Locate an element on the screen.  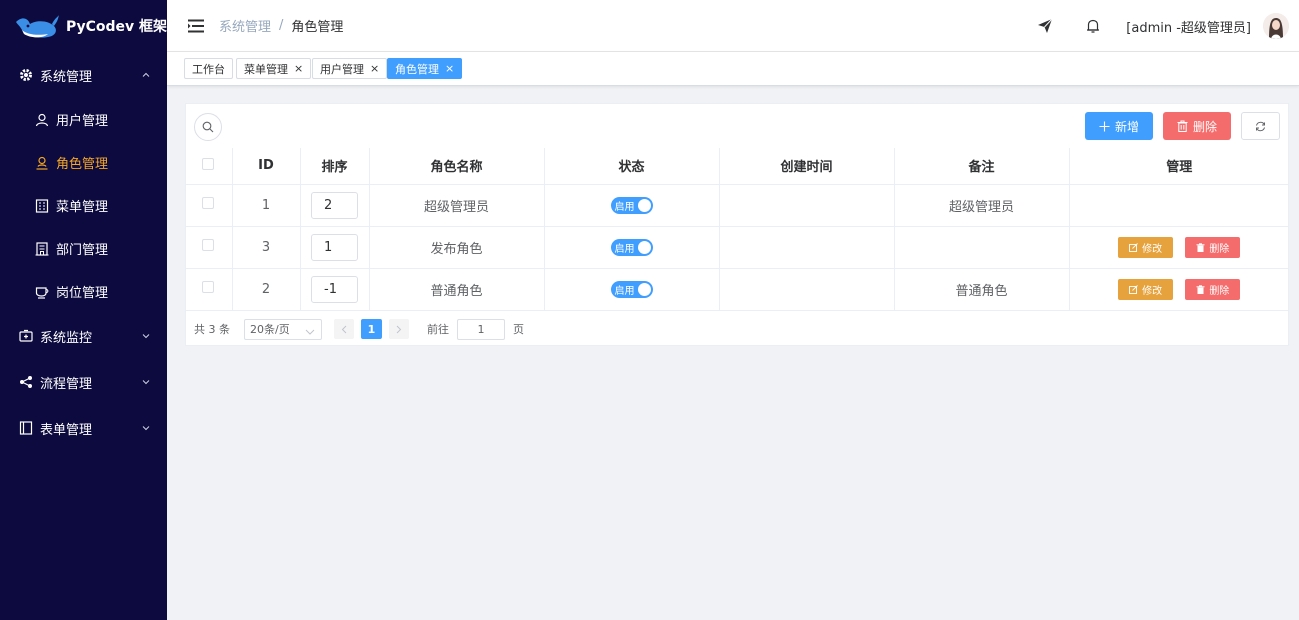
logo: PyCodev 框架 is located at coordinates (83, 26).